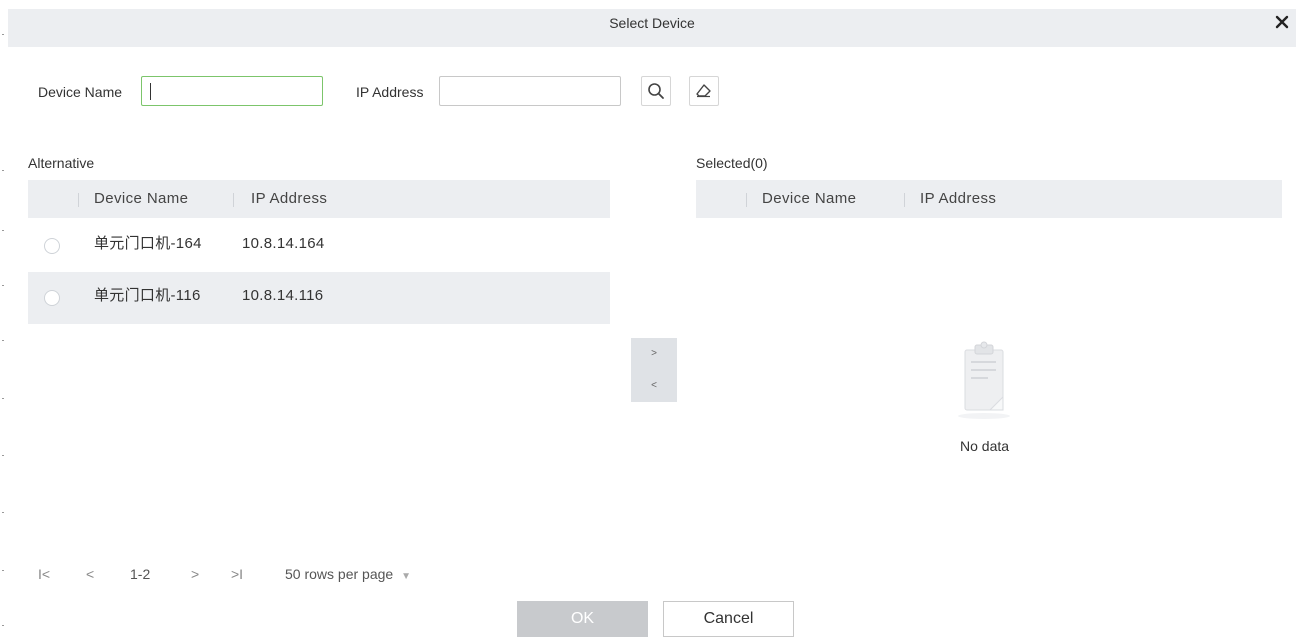  I want to click on move-left-button: <, so click(654, 386).